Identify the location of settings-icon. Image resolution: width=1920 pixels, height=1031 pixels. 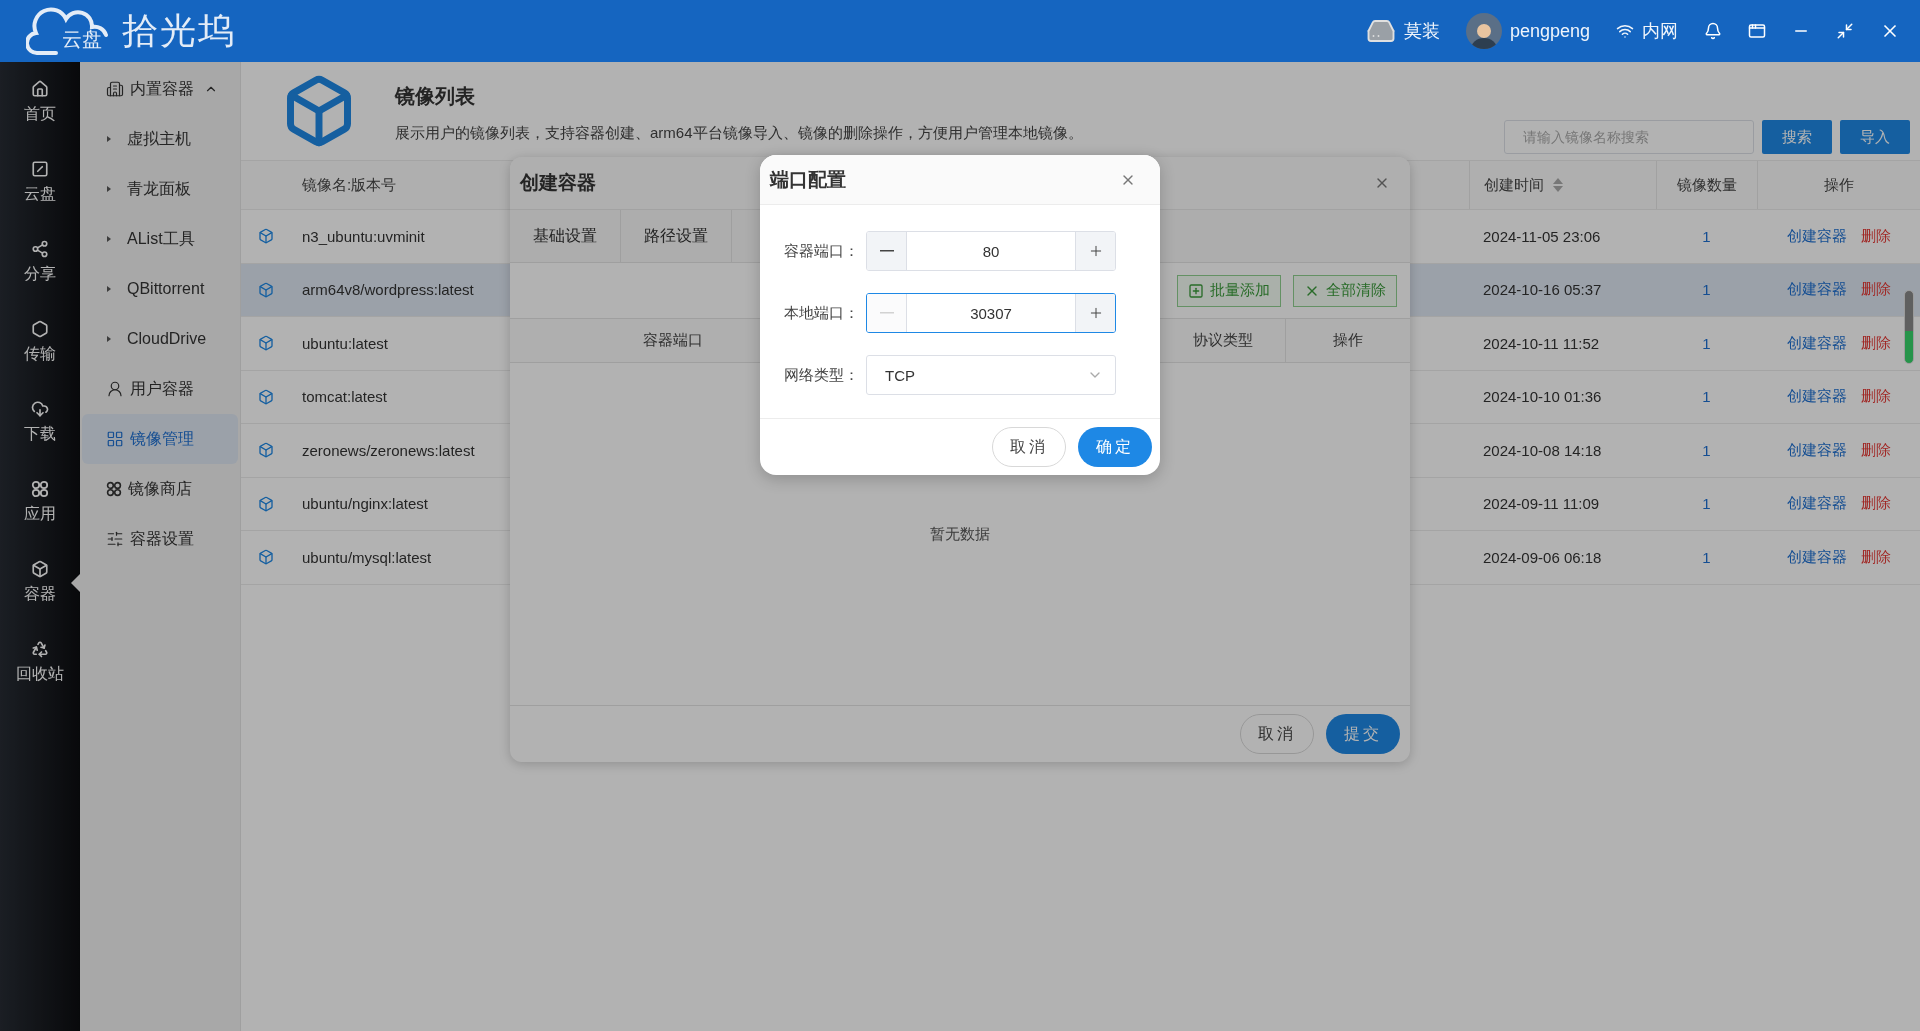
(115, 539).